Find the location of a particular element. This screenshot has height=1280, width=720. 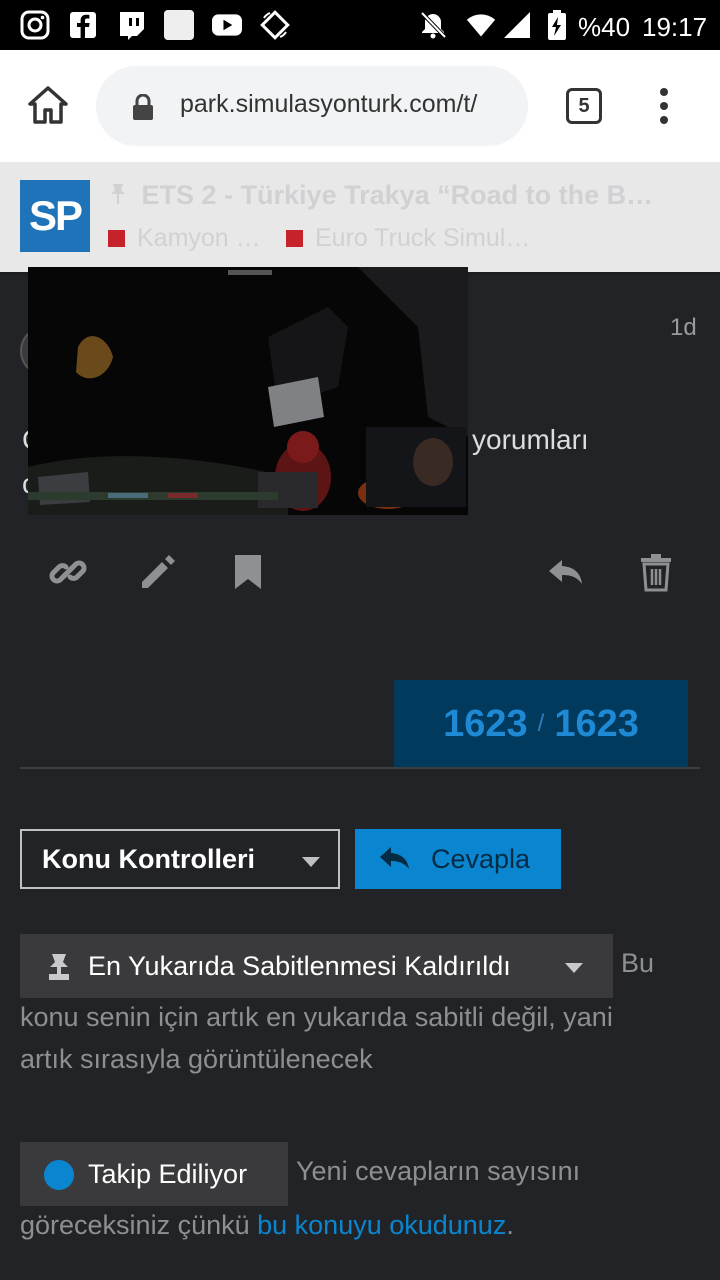

tab-switcher-button: 5 is located at coordinates (584, 106).